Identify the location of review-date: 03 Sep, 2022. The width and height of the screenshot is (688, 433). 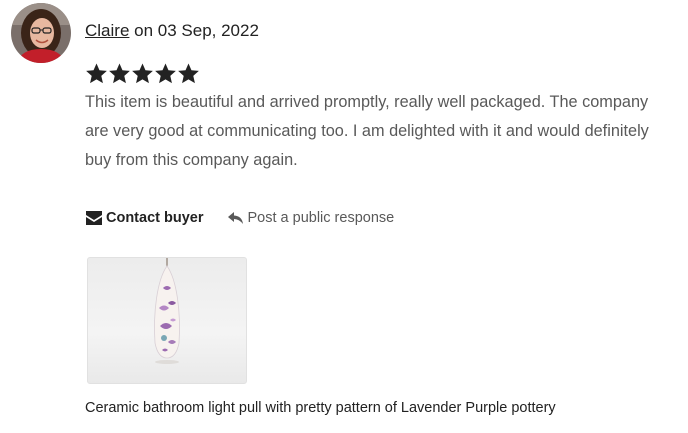
(208, 30).